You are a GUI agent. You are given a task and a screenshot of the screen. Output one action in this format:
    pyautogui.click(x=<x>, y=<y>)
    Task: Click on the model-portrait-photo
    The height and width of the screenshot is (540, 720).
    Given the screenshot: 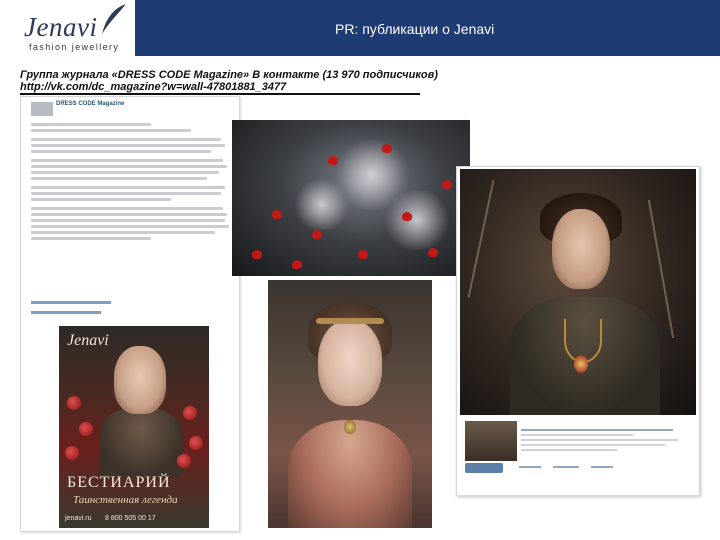 What is the action you would take?
    pyautogui.click(x=350, y=404)
    